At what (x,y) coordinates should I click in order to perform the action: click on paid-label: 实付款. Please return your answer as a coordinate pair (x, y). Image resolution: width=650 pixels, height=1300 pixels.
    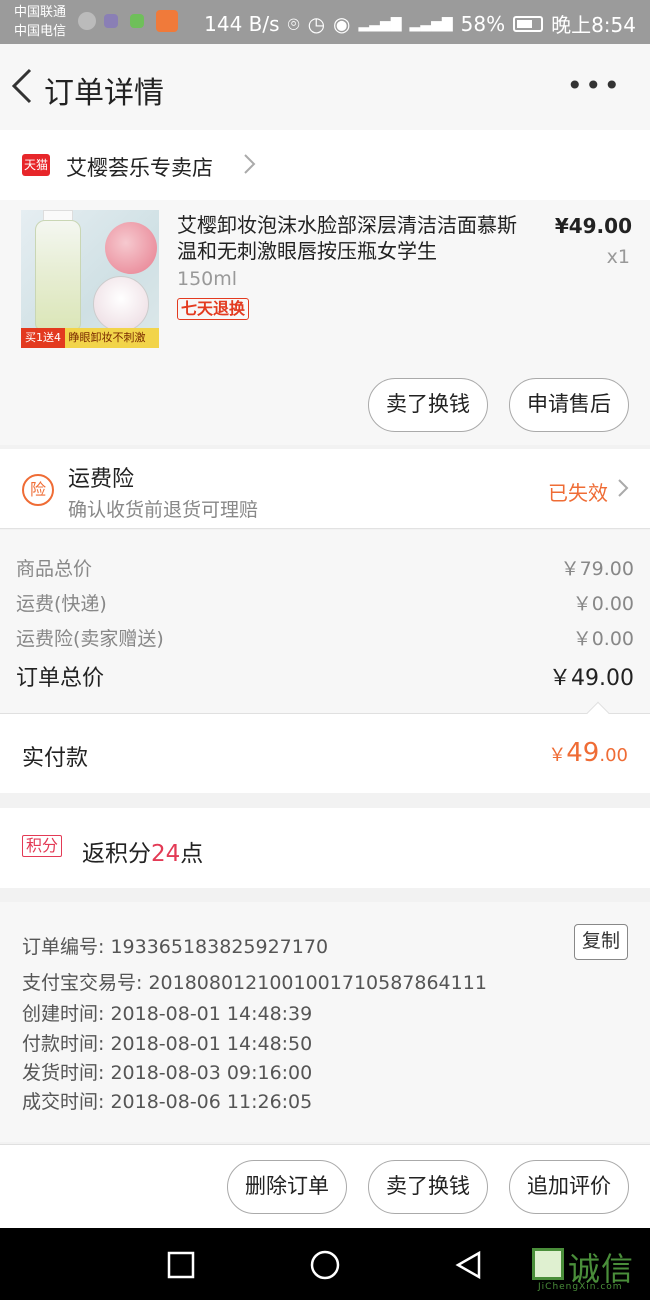
    Looking at the image, I should click on (55, 758).